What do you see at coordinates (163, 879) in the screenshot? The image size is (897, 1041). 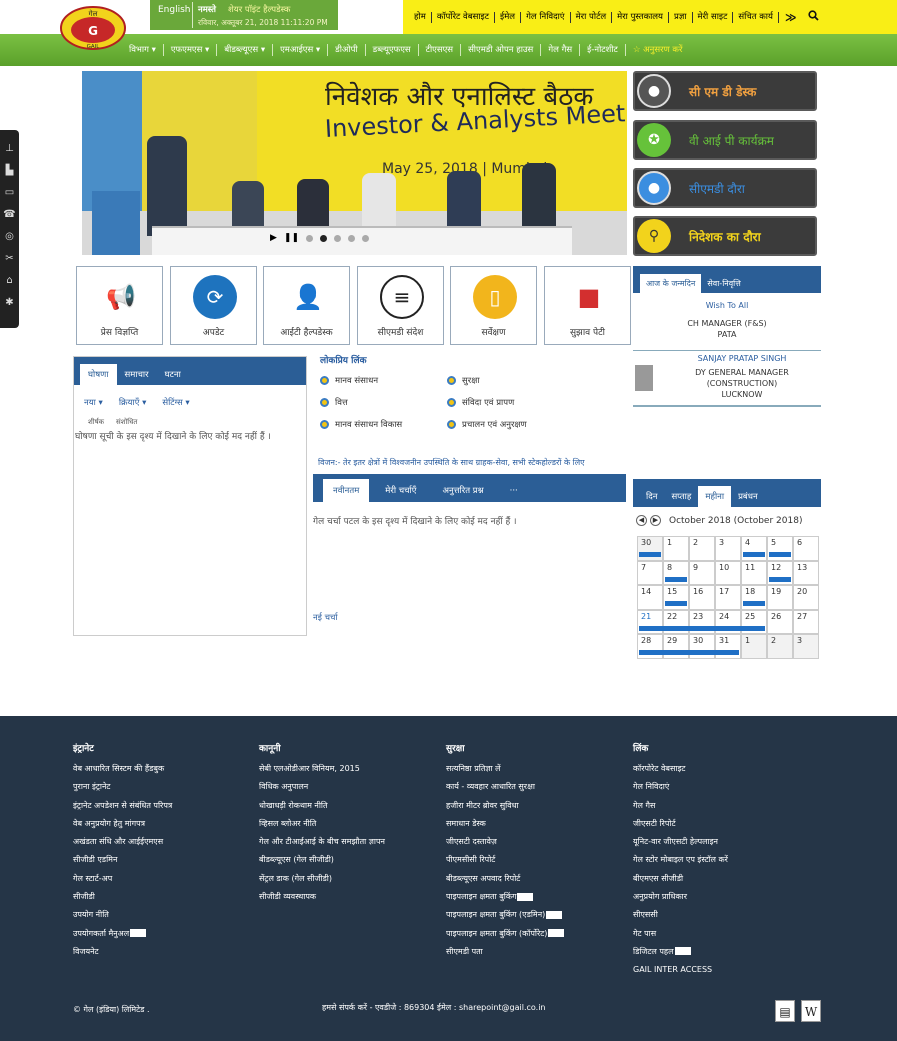 I see `footer-link: गेल स्टार्ट-अप` at bounding box center [163, 879].